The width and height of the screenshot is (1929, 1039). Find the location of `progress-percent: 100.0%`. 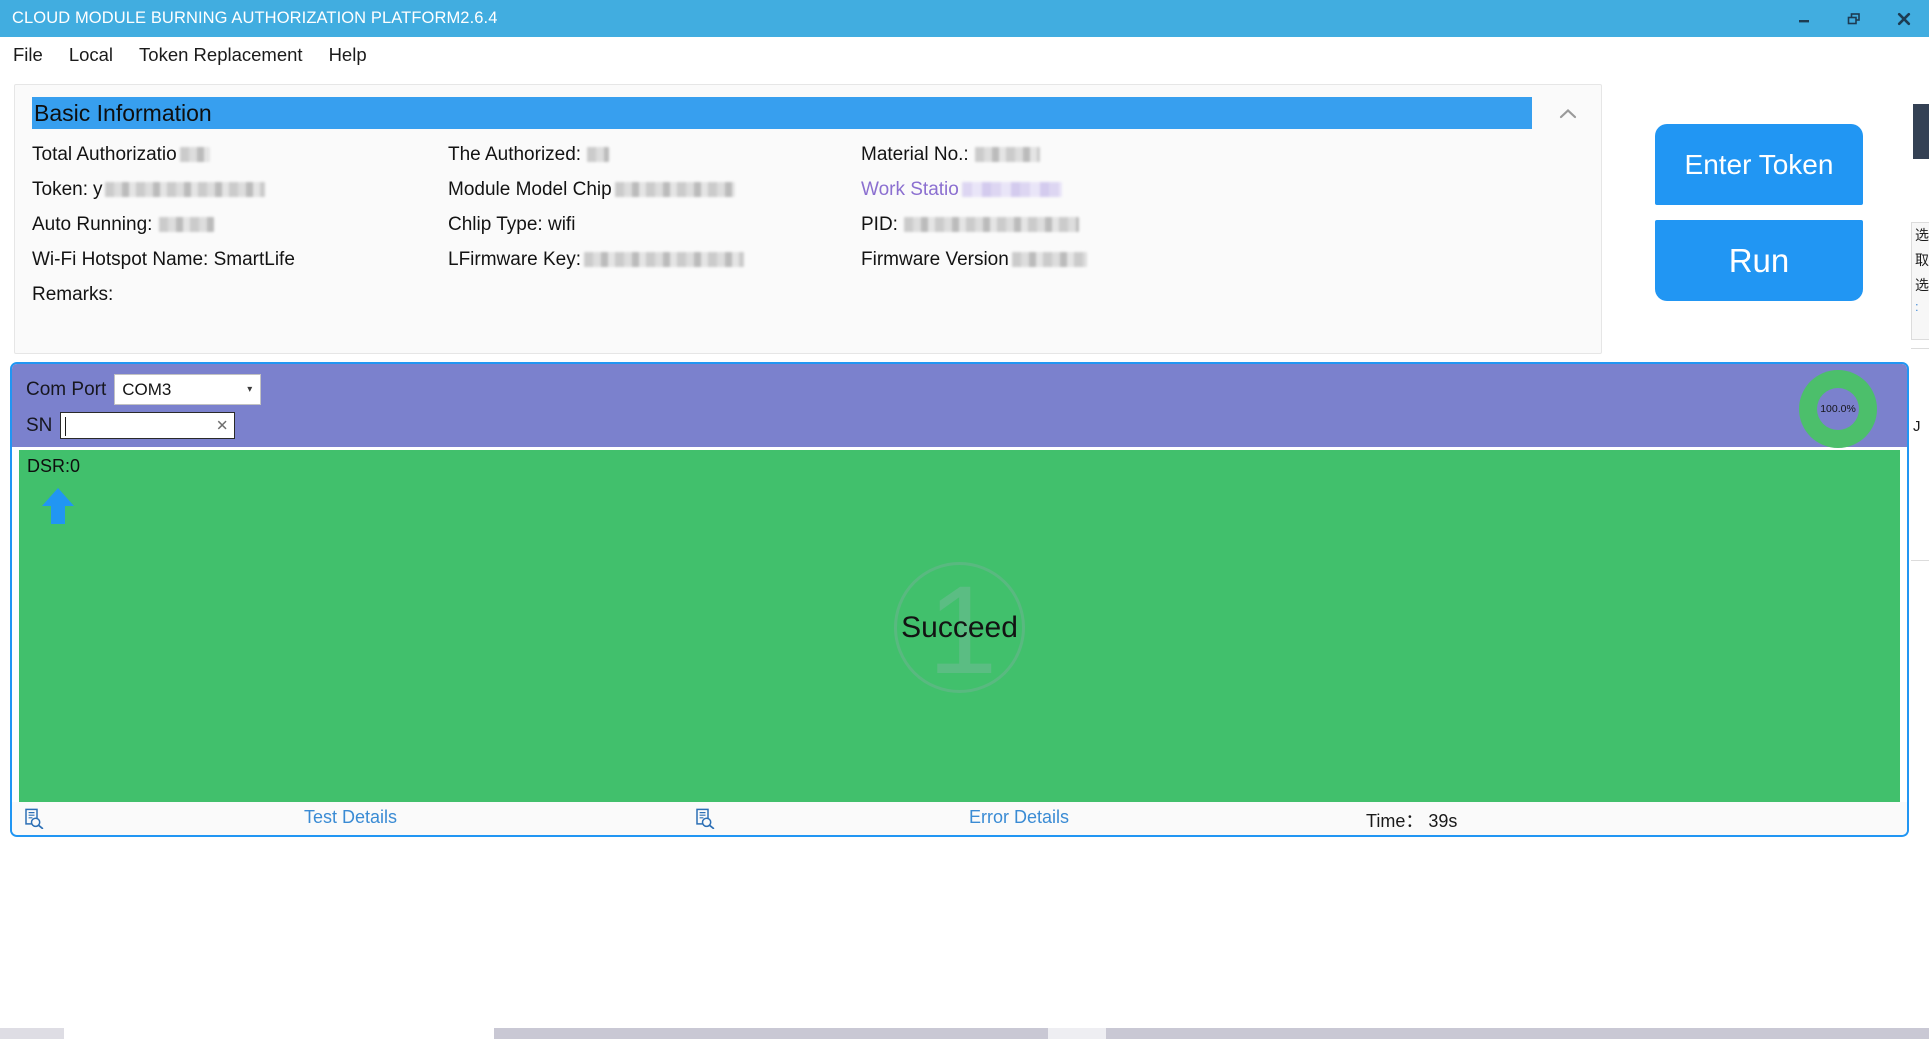

progress-percent: 100.0% is located at coordinates (1838, 409).